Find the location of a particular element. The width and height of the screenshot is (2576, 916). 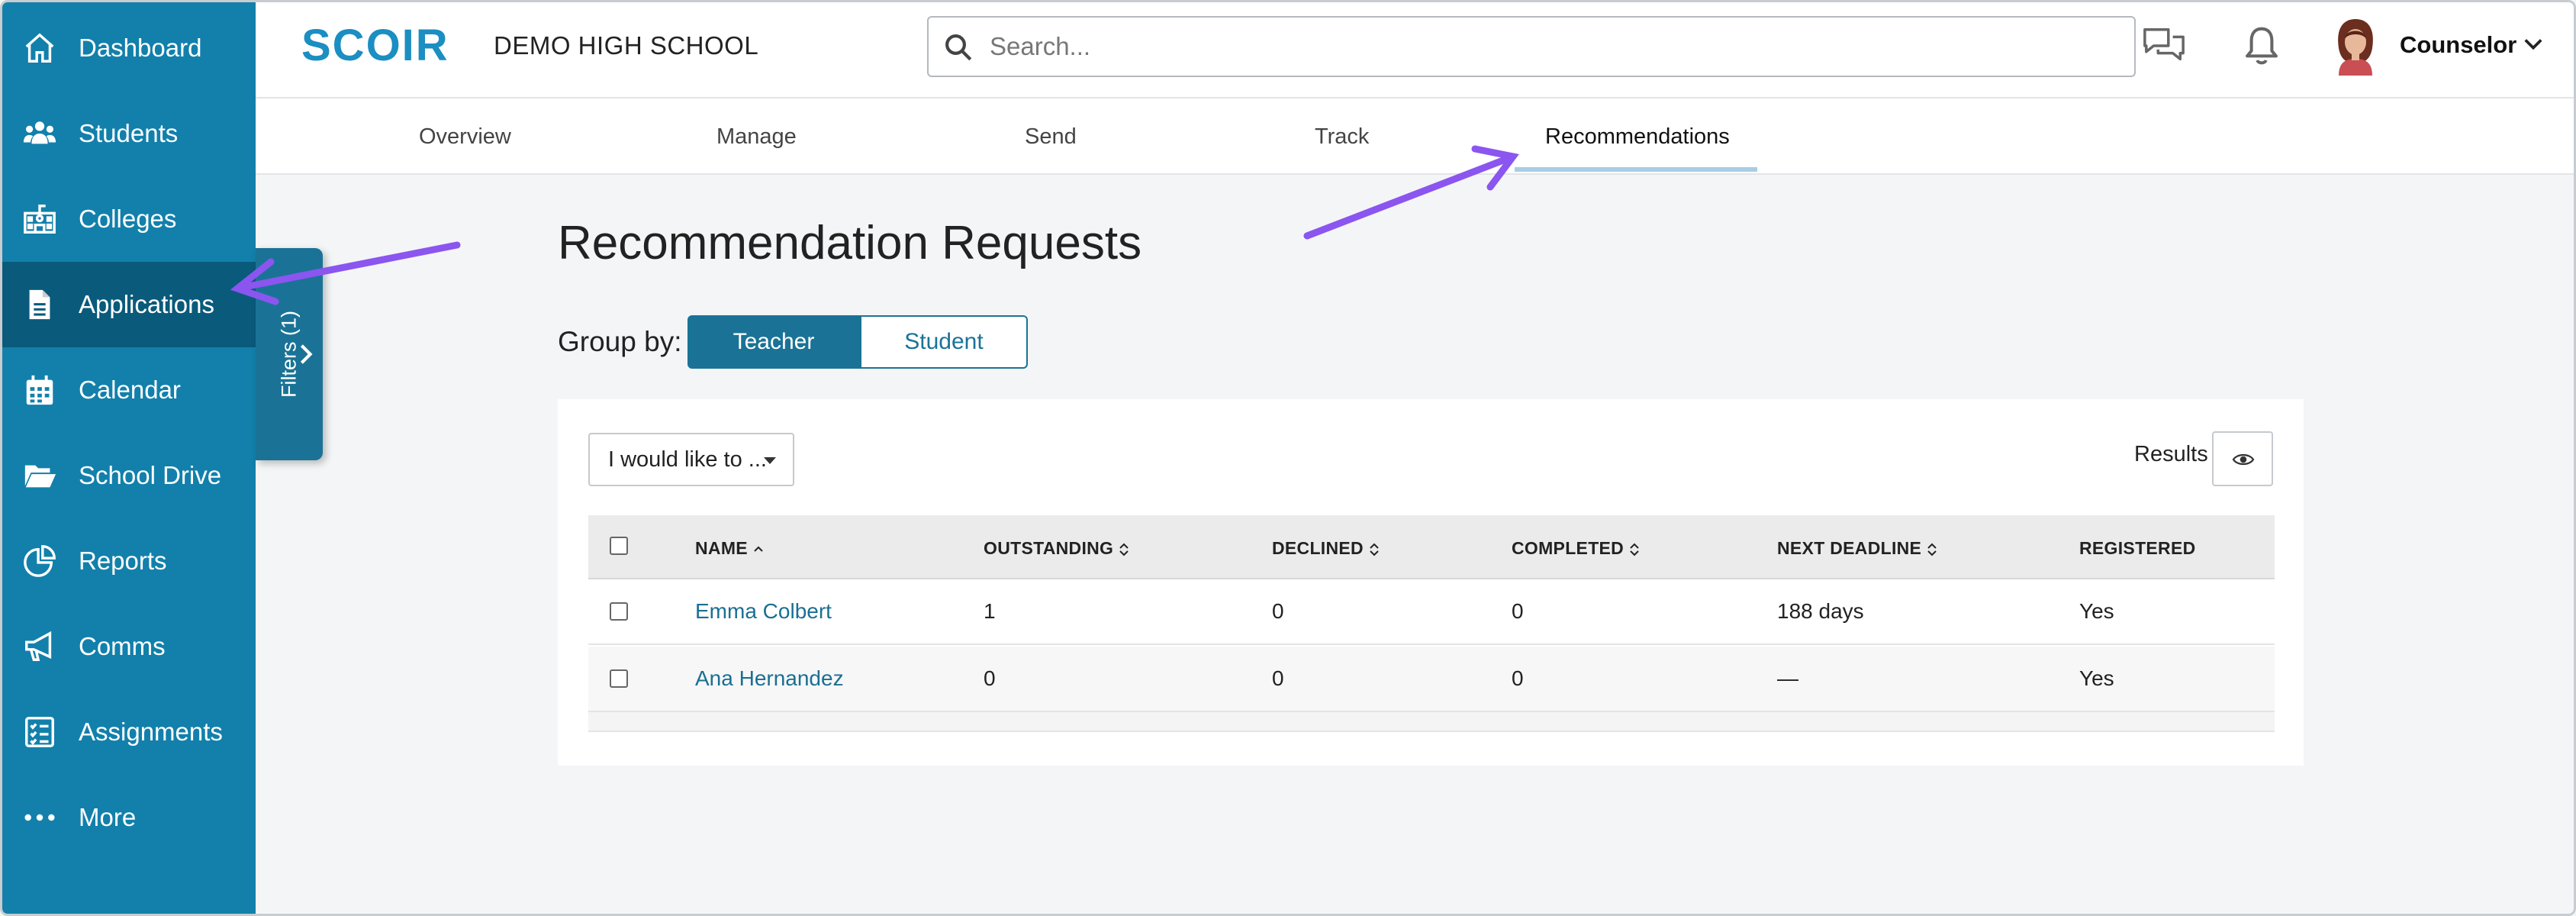

group-by-student-button: Student is located at coordinates (944, 342).